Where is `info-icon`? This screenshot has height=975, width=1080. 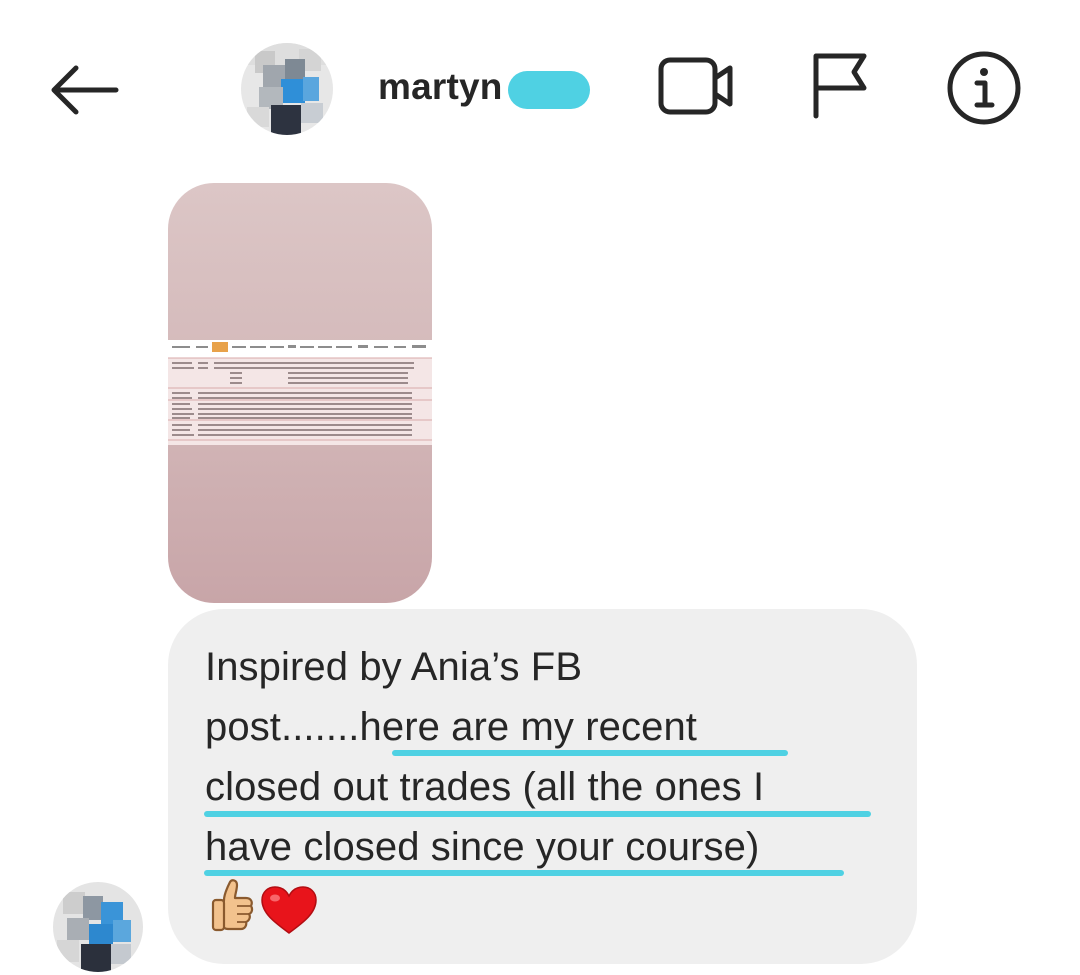
info-icon is located at coordinates (984, 88).